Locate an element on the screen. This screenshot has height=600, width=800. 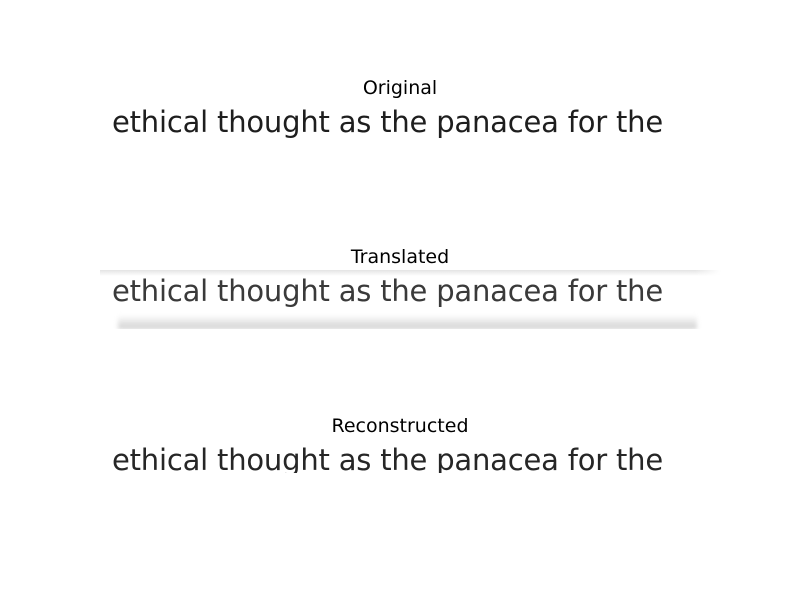
translated-right-fade is located at coordinates (708, 299).